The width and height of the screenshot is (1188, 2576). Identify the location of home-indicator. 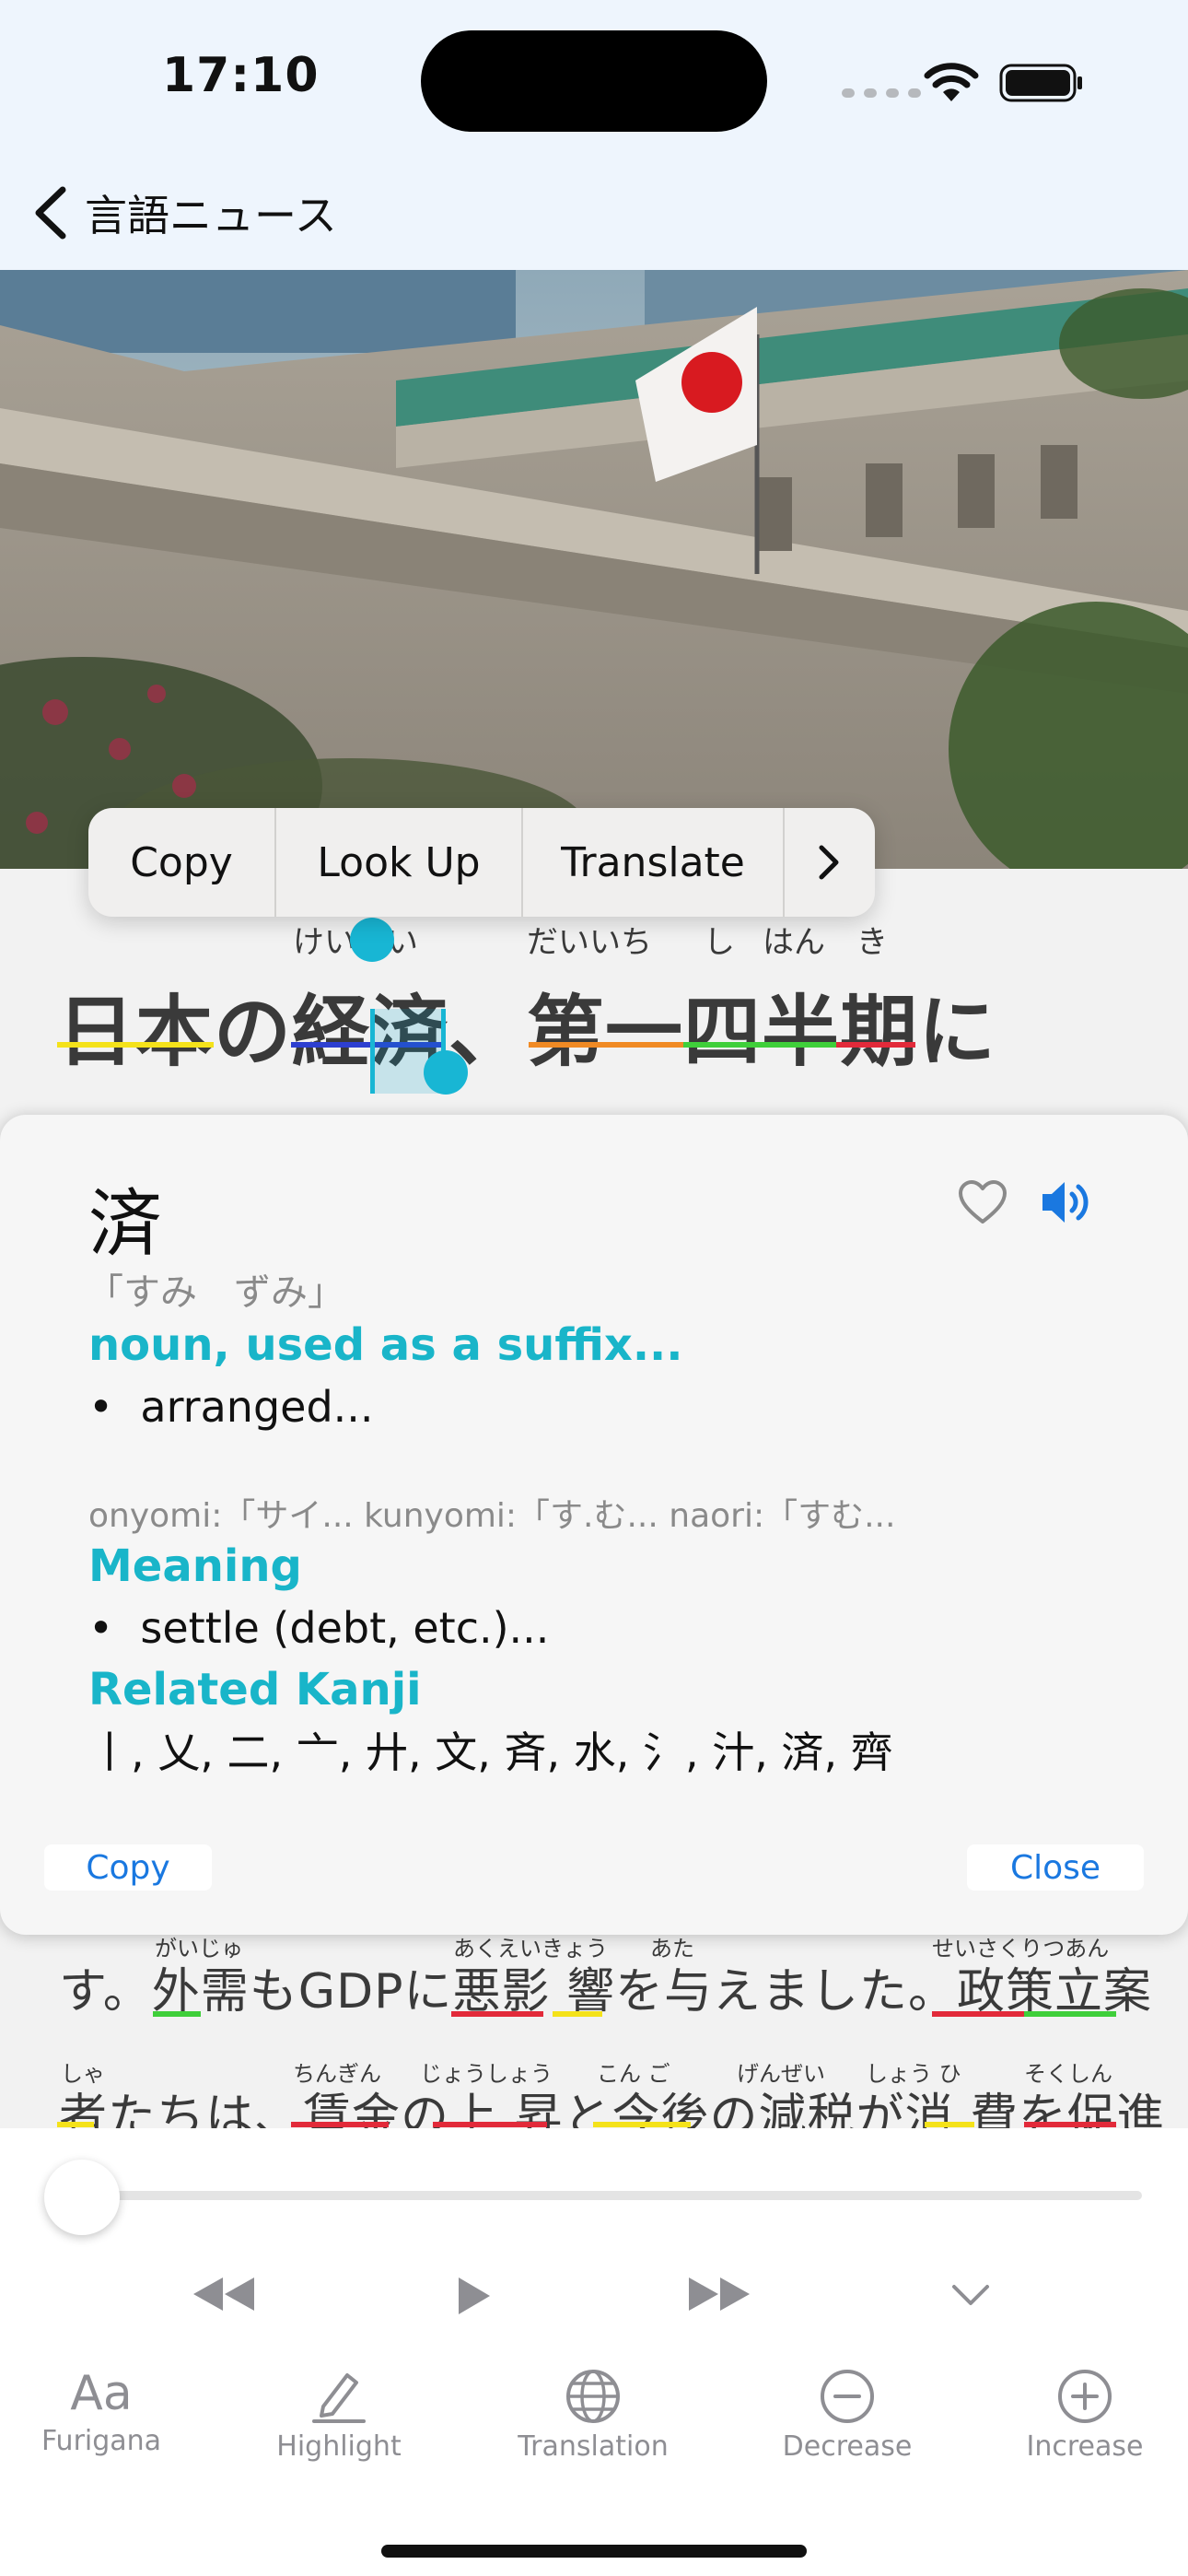
(594, 2551).